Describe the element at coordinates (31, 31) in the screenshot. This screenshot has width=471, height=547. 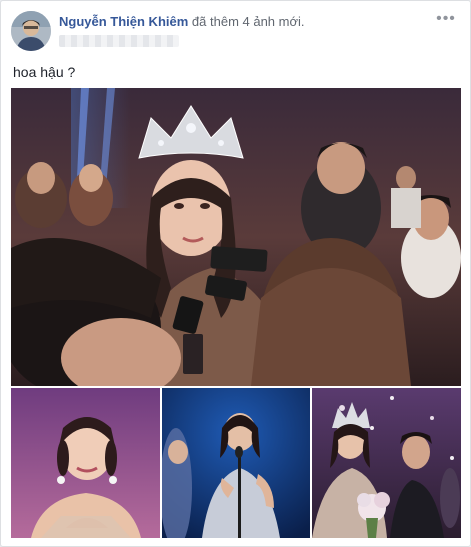
I see `author-avatar` at that location.